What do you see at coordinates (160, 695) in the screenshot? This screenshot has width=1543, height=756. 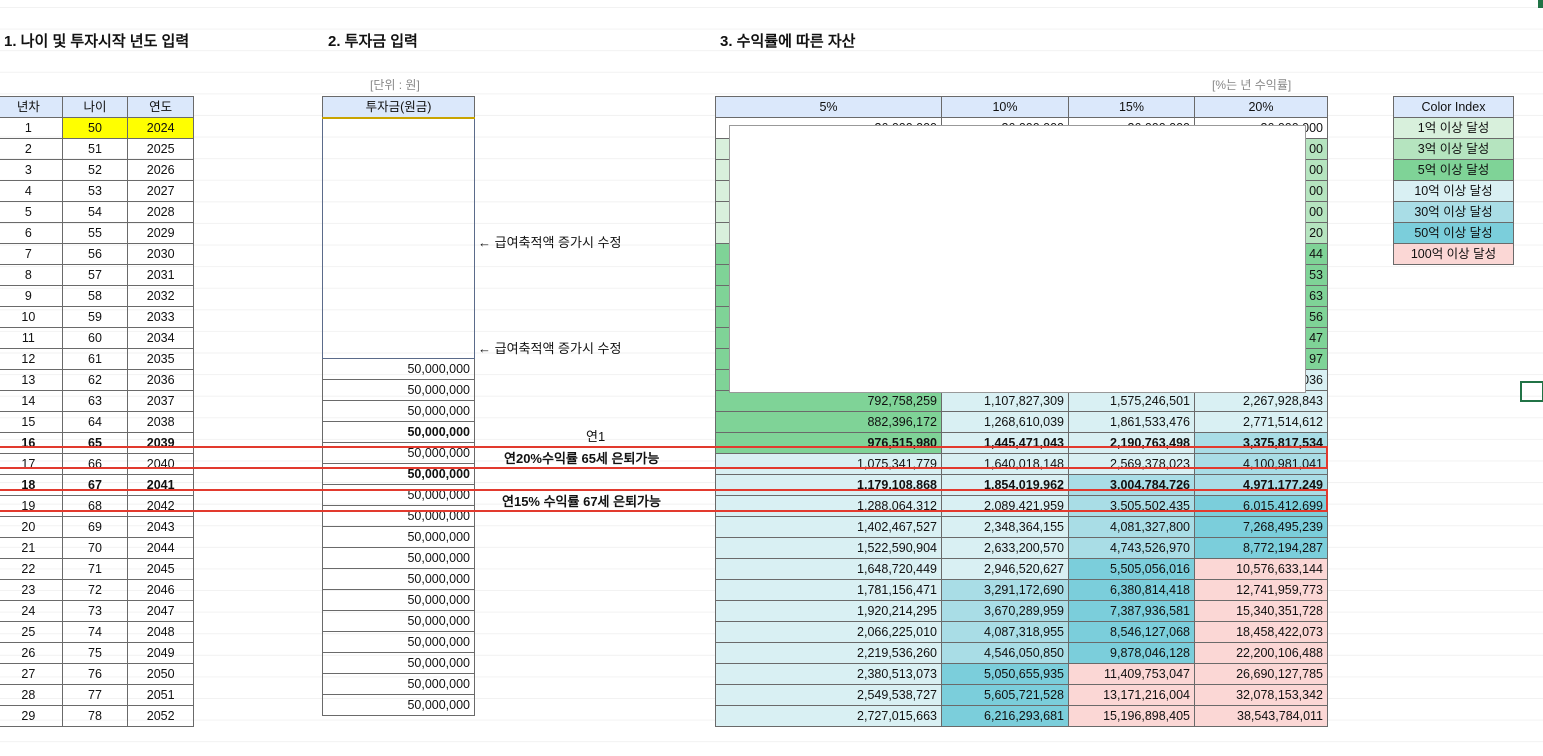 I see `table-cell: 2051` at bounding box center [160, 695].